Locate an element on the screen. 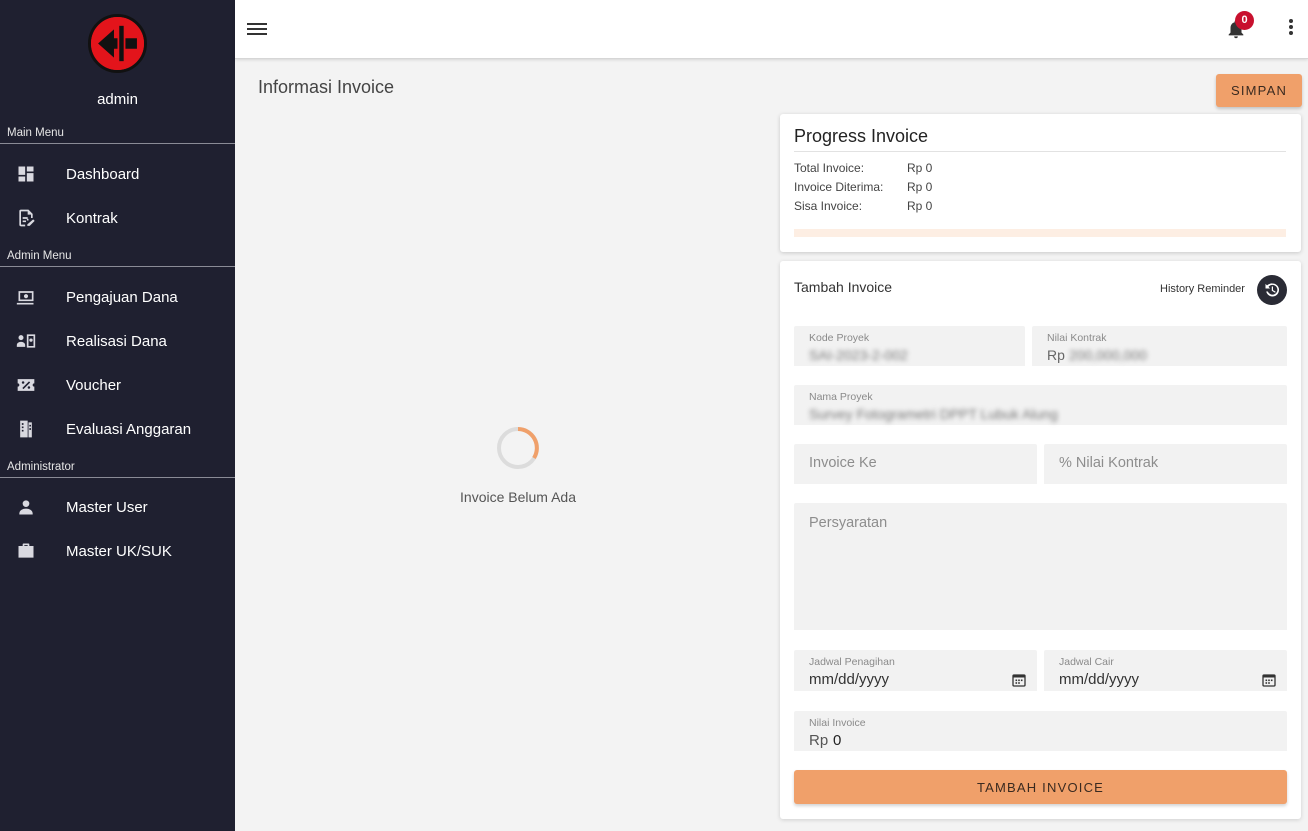 The image size is (1308, 831). persyaratan-textarea: Persyaratan is located at coordinates (1040, 566).